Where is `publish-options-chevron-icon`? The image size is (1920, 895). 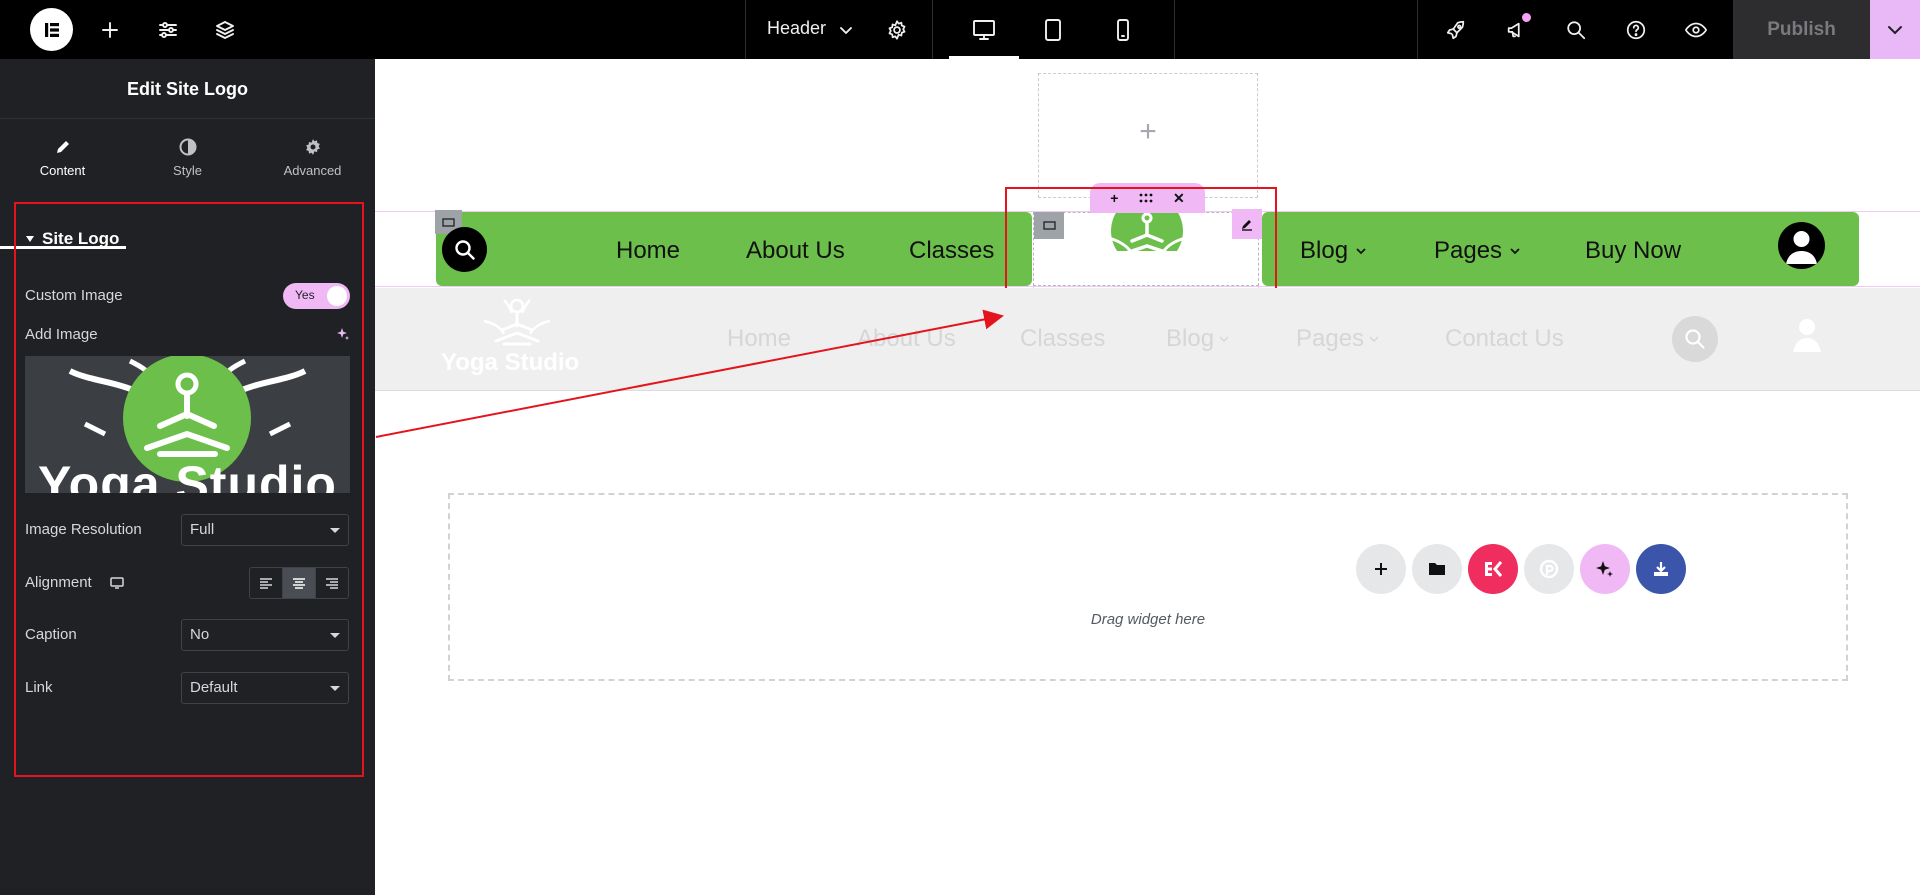
publish-options-chevron-icon is located at coordinates (1895, 29).